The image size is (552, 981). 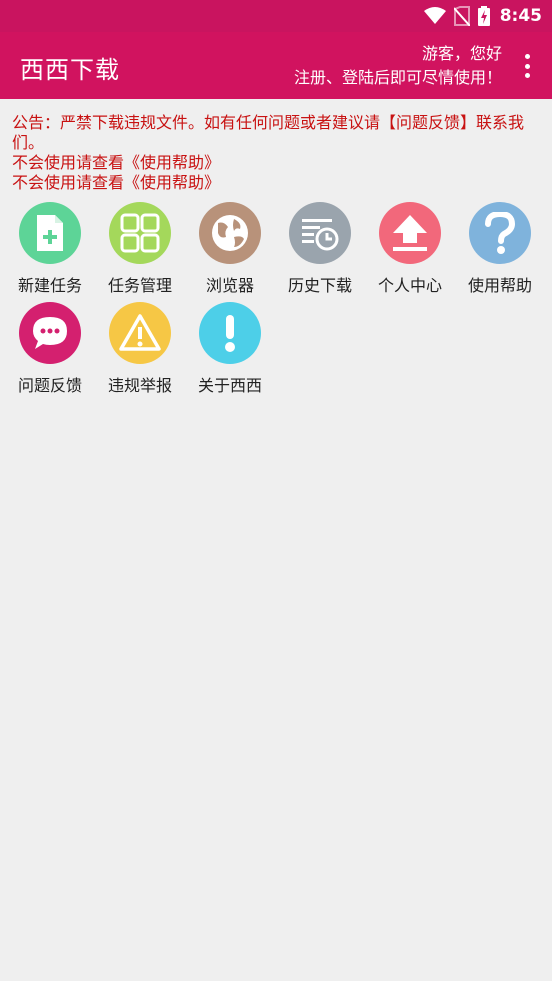 I want to click on status-time: 8:45, so click(x=520, y=16).